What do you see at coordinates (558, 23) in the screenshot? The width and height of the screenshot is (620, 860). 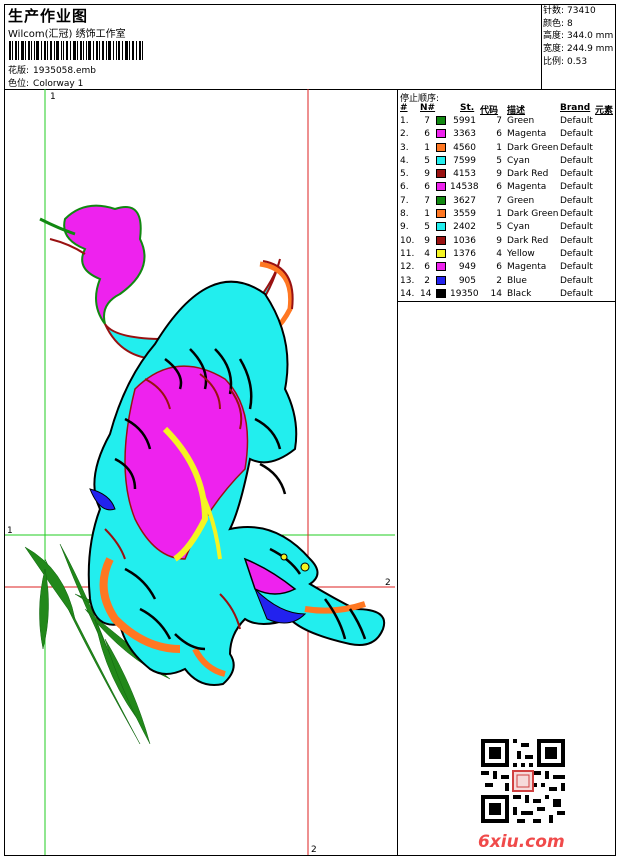 I see `stat-colors: 颜色: 8` at bounding box center [558, 23].